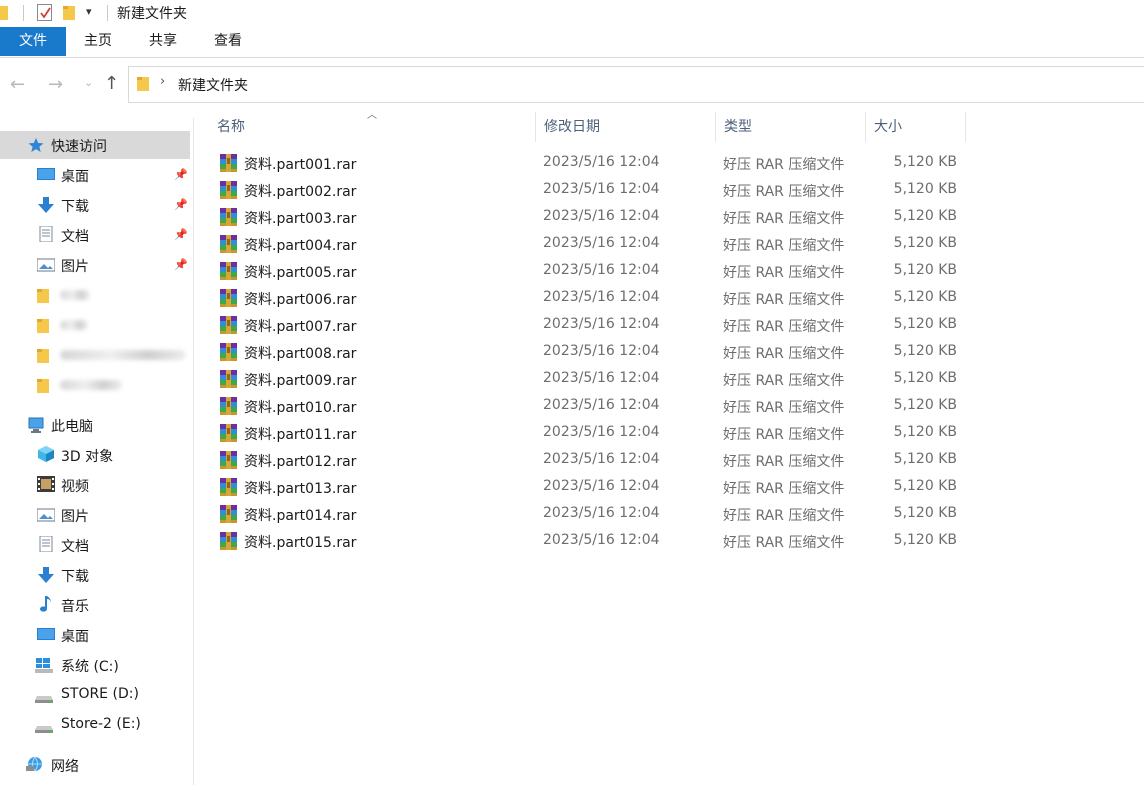  I want to click on sidebar-item-label: 音乐, so click(75, 607).